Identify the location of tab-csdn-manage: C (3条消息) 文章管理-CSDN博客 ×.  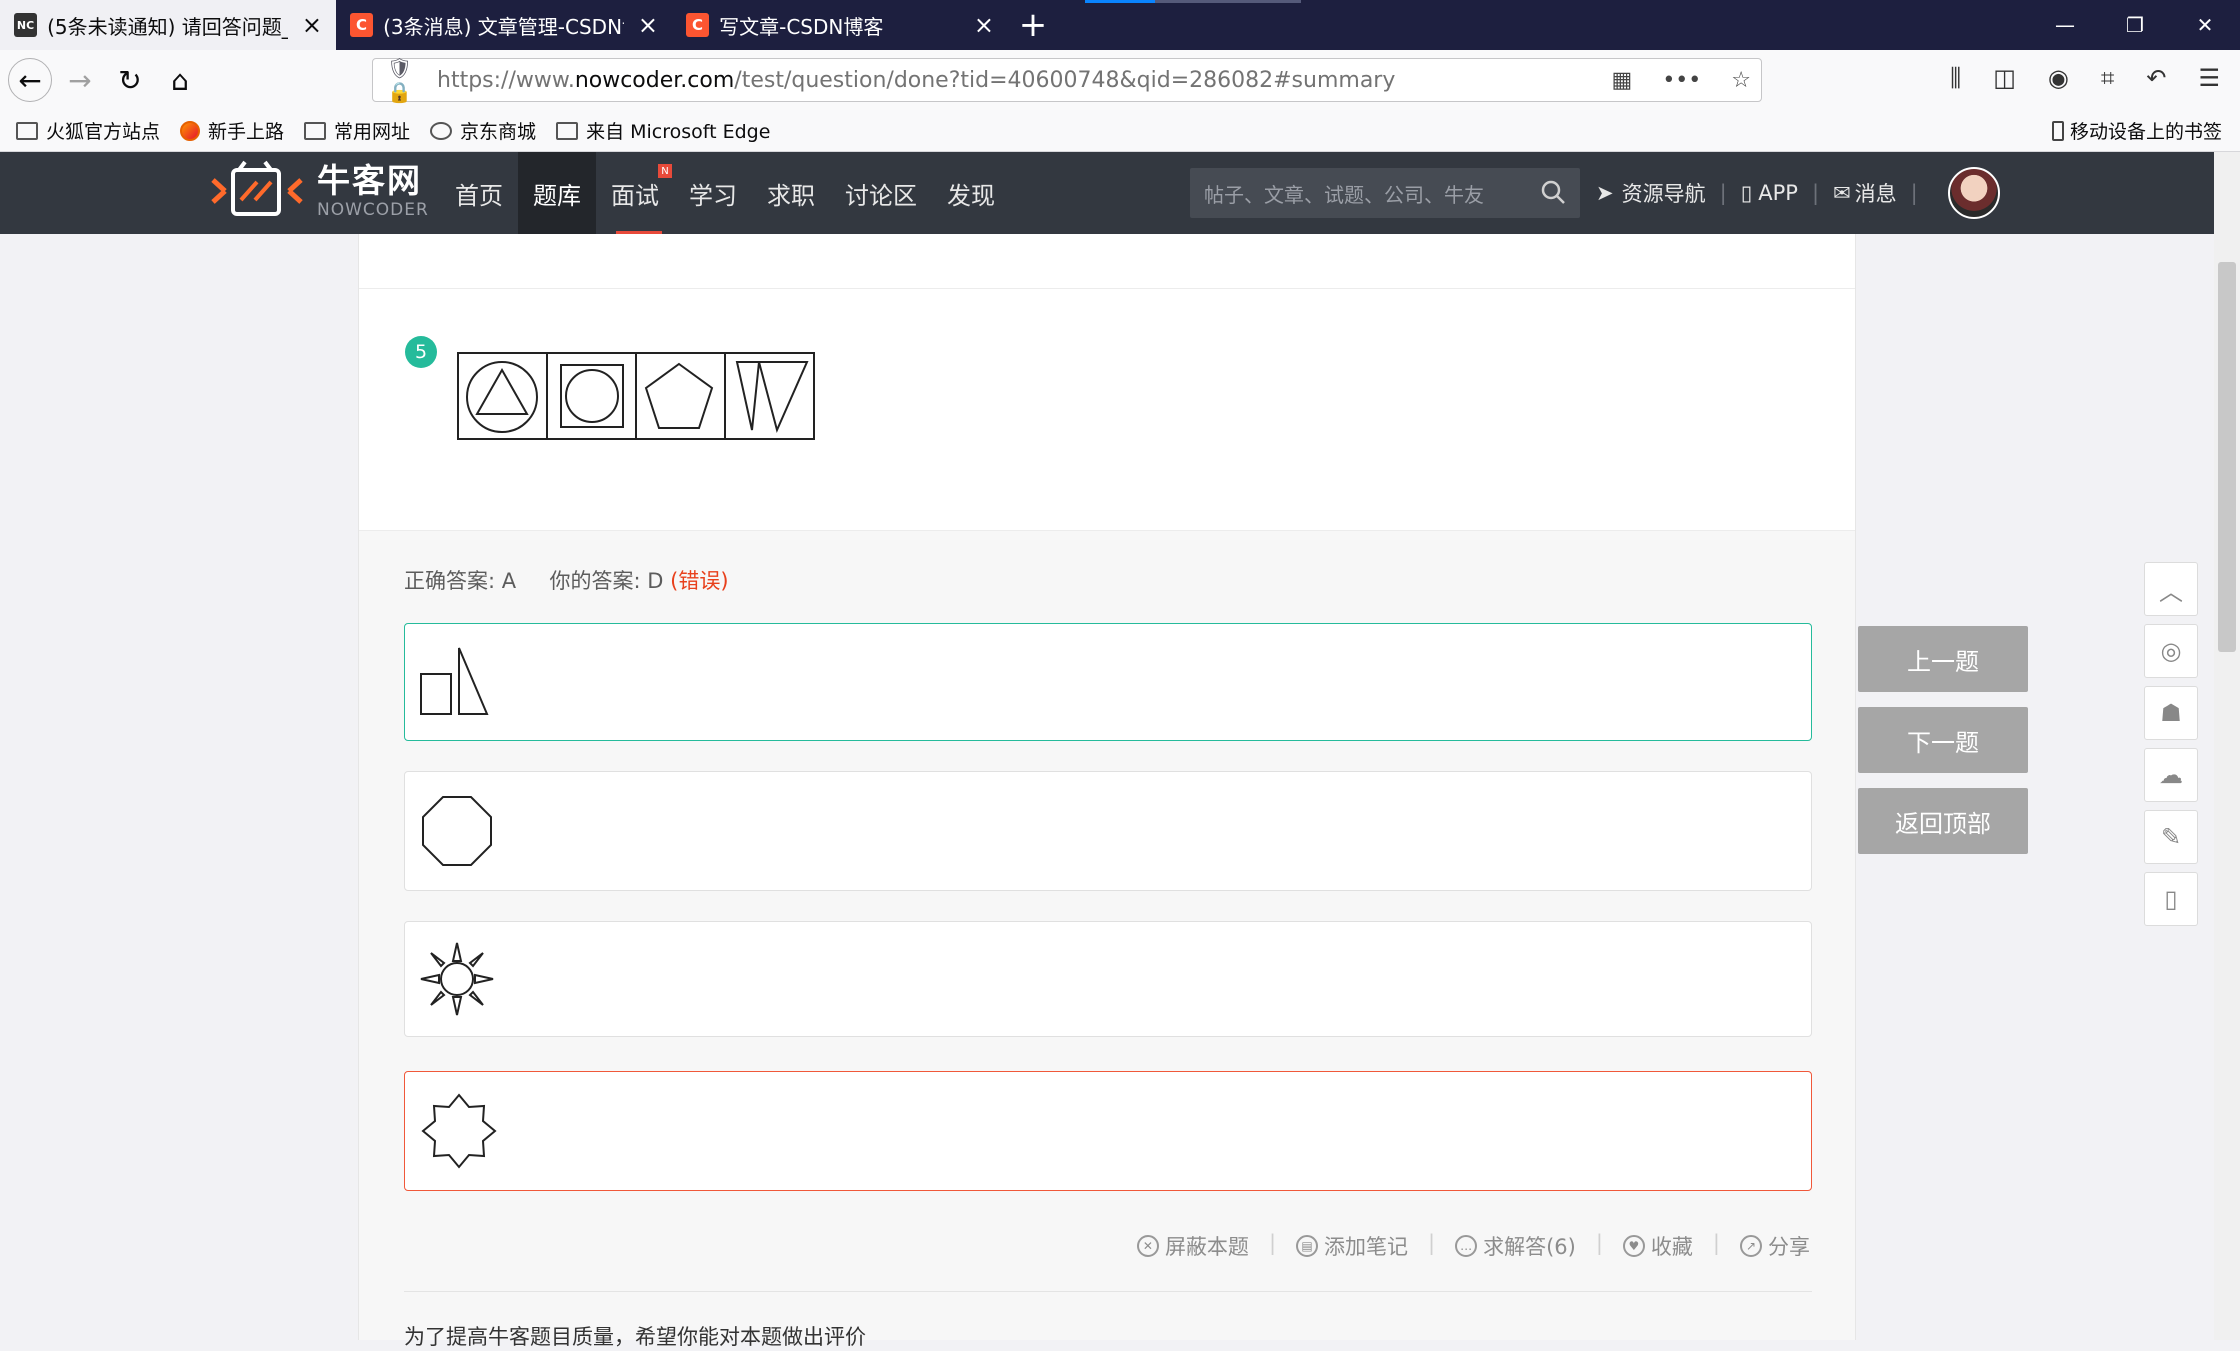
(504, 25).